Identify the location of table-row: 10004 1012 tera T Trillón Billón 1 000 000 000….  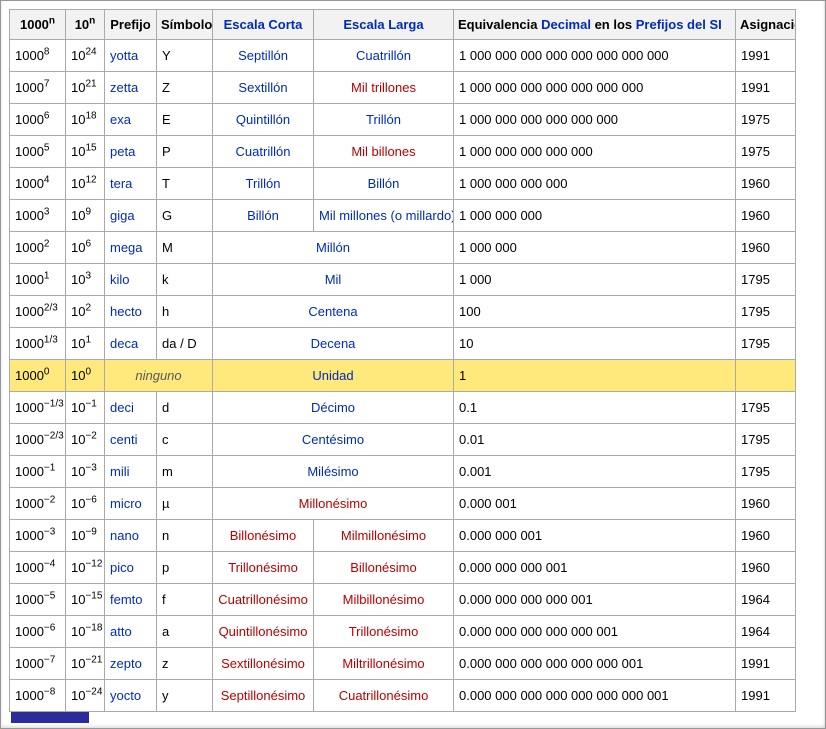
(402, 183).